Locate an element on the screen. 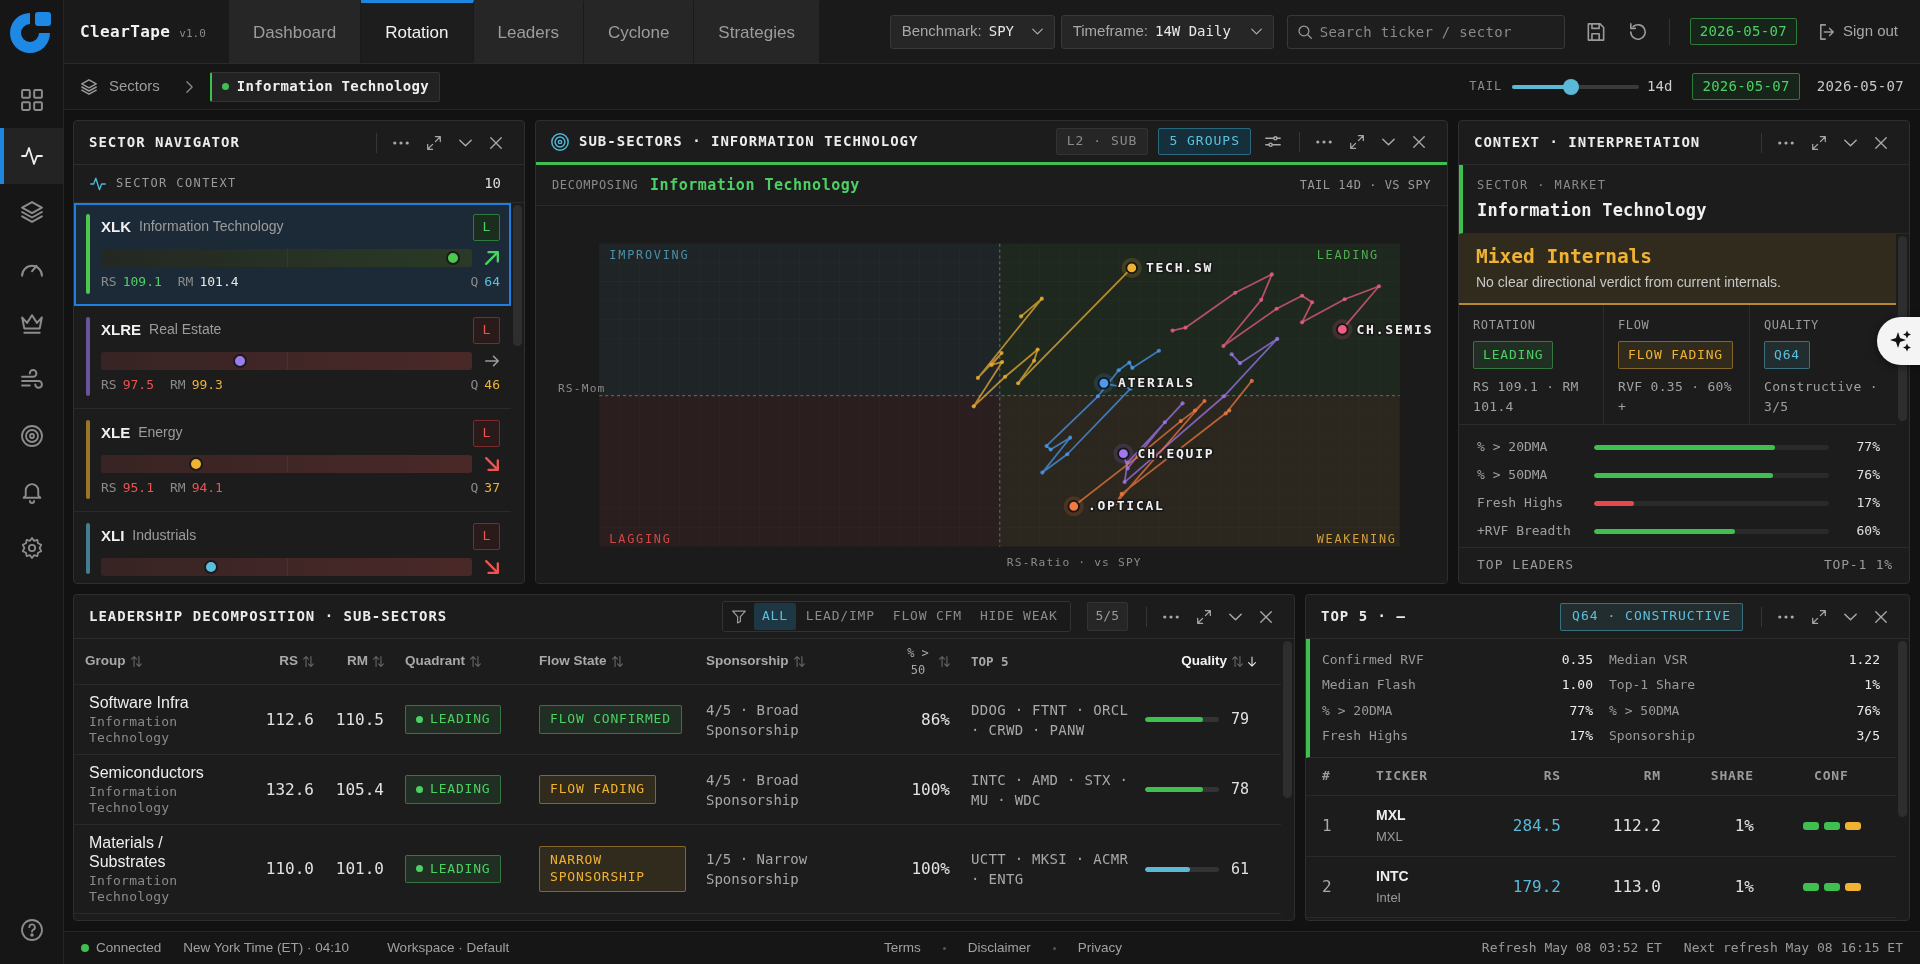  sparkle-icon is located at coordinates (1900, 341).